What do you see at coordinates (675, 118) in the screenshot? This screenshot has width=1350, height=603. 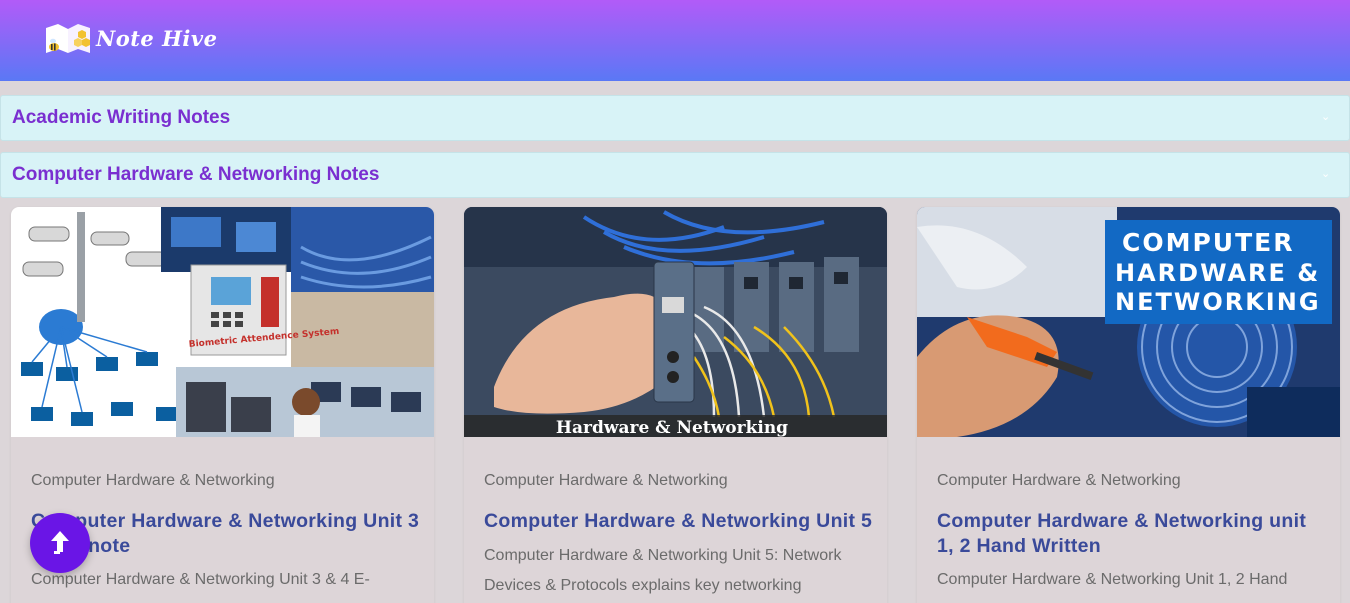 I see `accordion-academic-writing: Academic Writing Notes ⌄` at bounding box center [675, 118].